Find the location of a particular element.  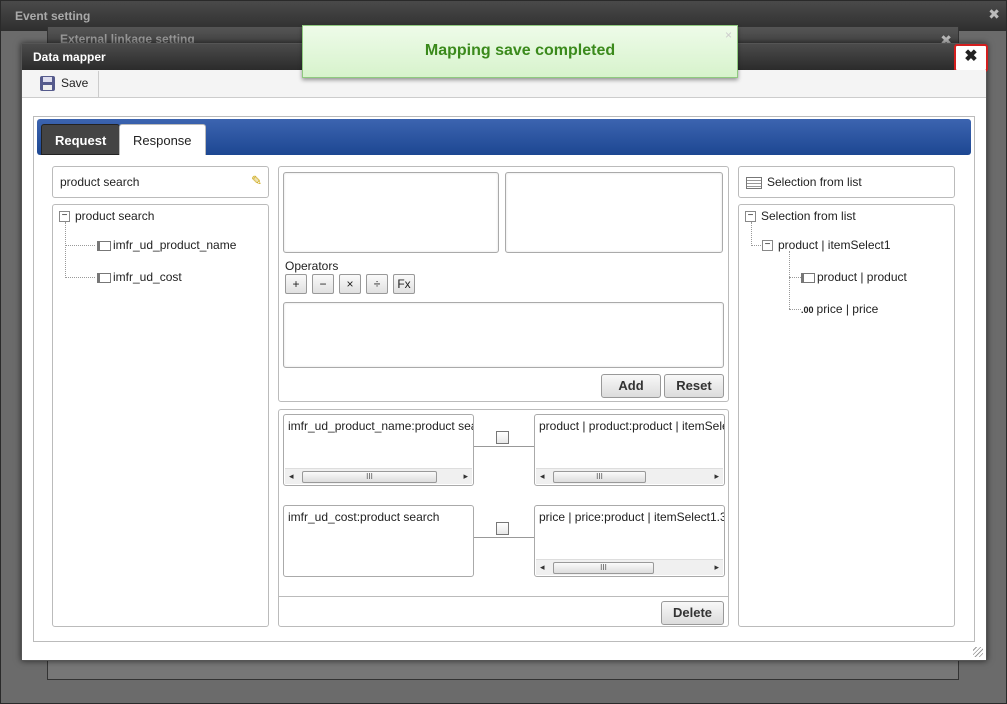

mapping-source-text: imfr_ud_cost:product search is located at coordinates (364, 517).